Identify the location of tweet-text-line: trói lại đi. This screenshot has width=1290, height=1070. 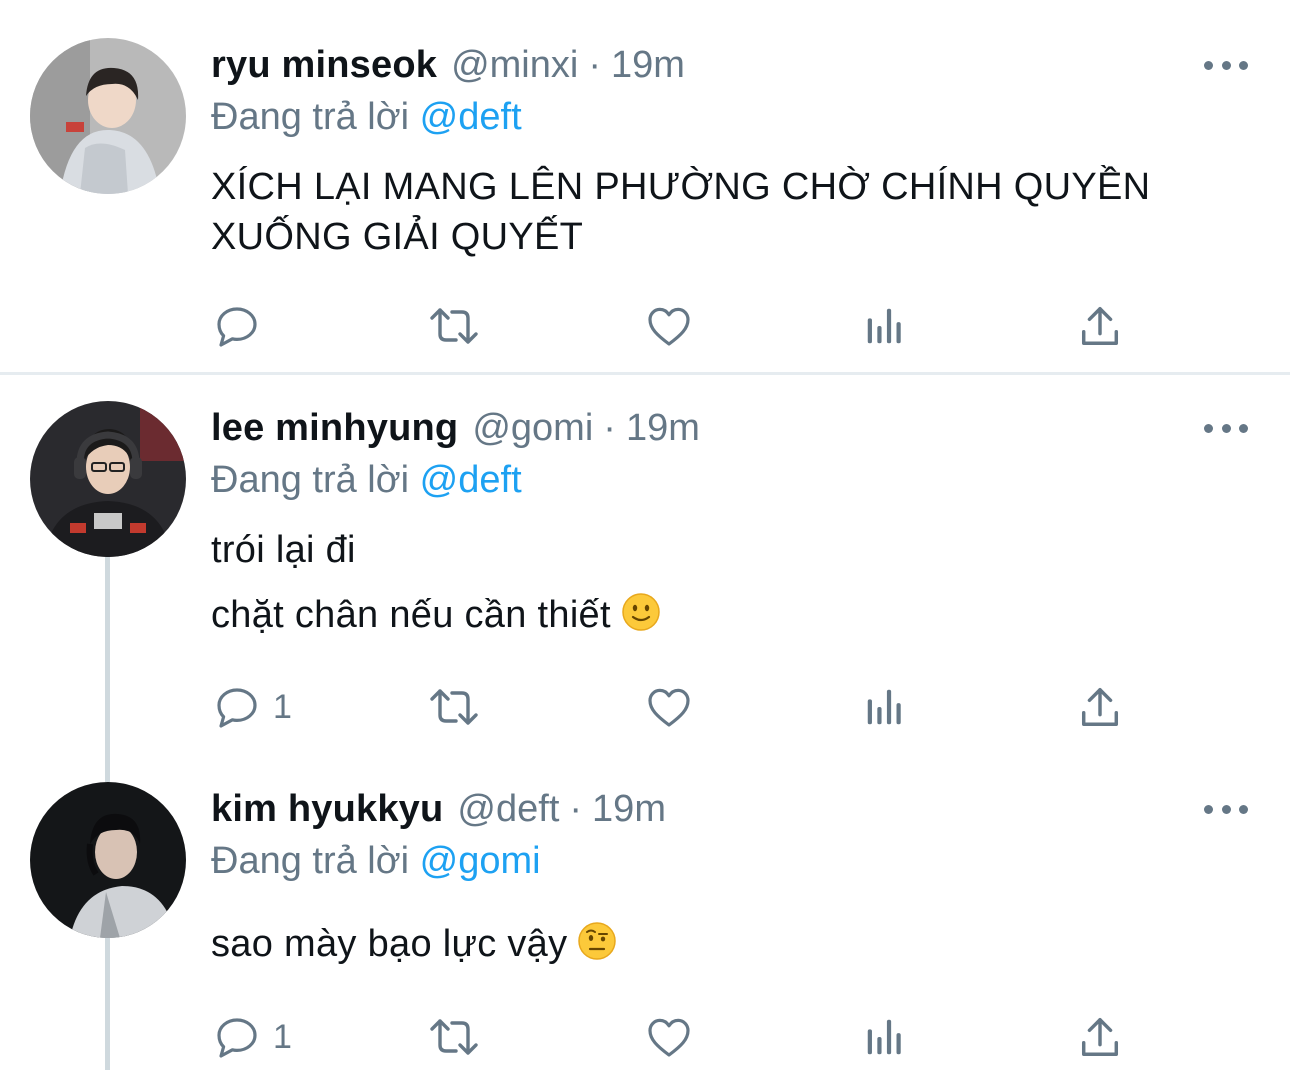
(283, 550).